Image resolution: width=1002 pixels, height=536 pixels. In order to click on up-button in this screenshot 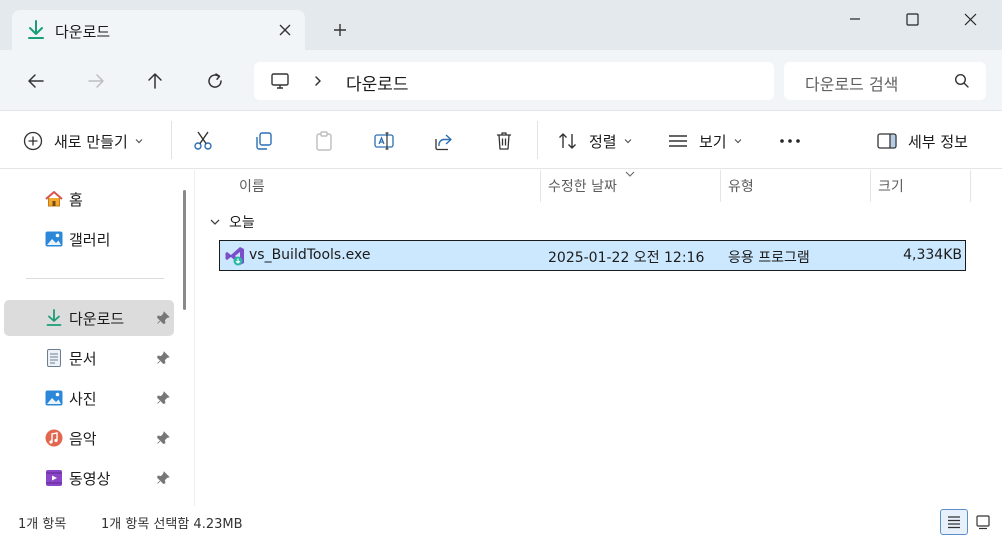, I will do `click(155, 81)`.